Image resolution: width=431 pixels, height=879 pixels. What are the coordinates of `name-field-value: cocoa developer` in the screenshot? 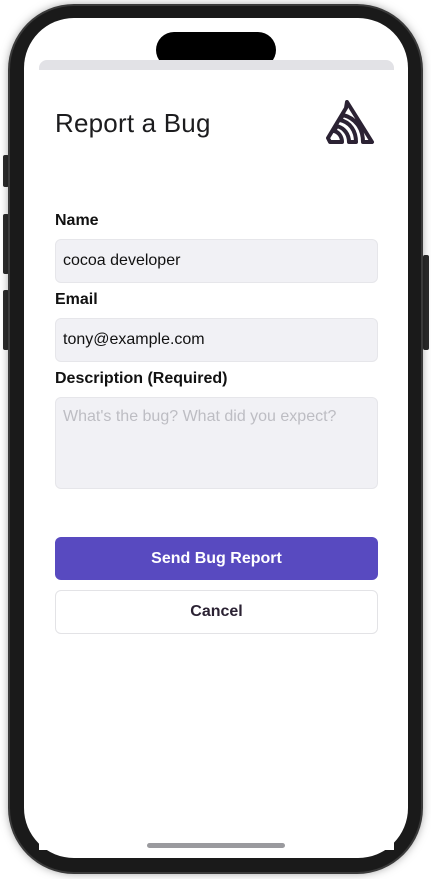 It's located at (122, 260).